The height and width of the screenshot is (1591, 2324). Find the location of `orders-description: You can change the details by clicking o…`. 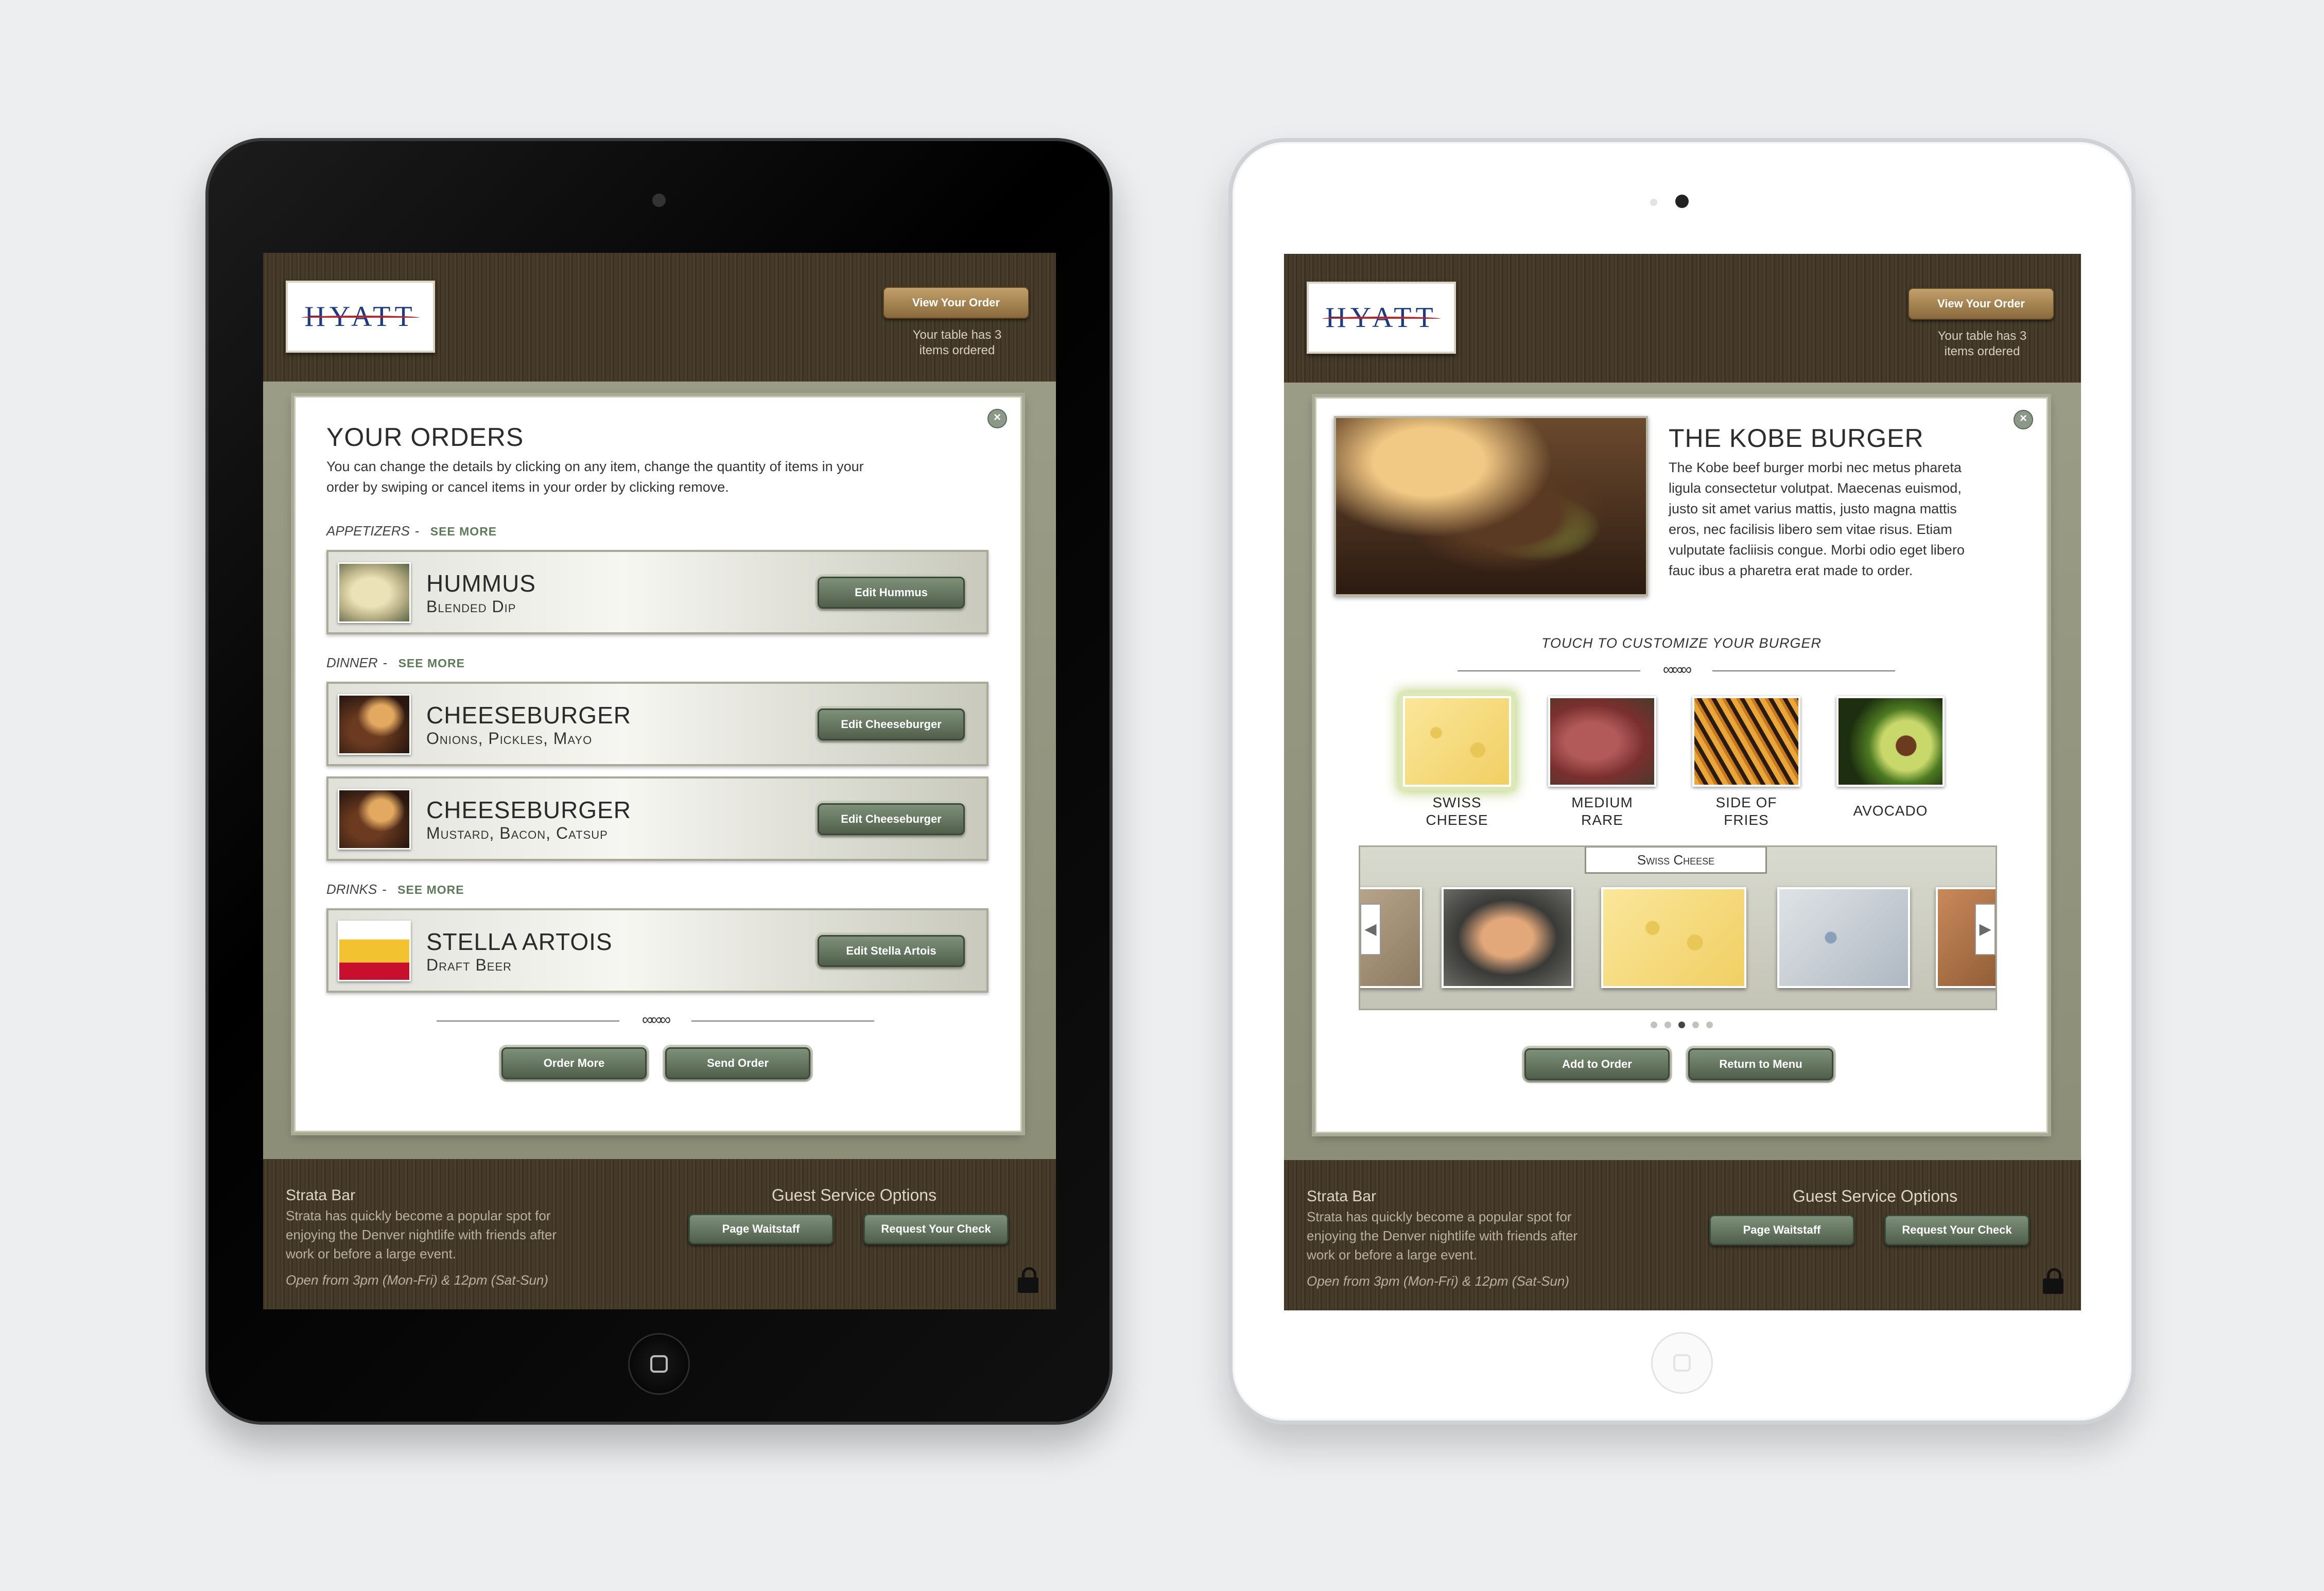

orders-description: You can change the details by clicking o… is located at coordinates (595, 477).